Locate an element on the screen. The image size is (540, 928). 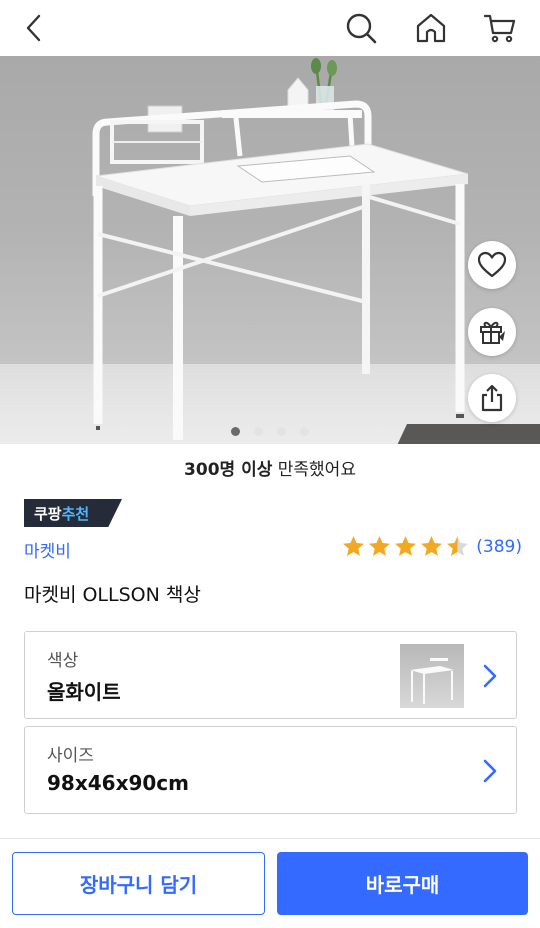
bottom-divider is located at coordinates (270, 838).